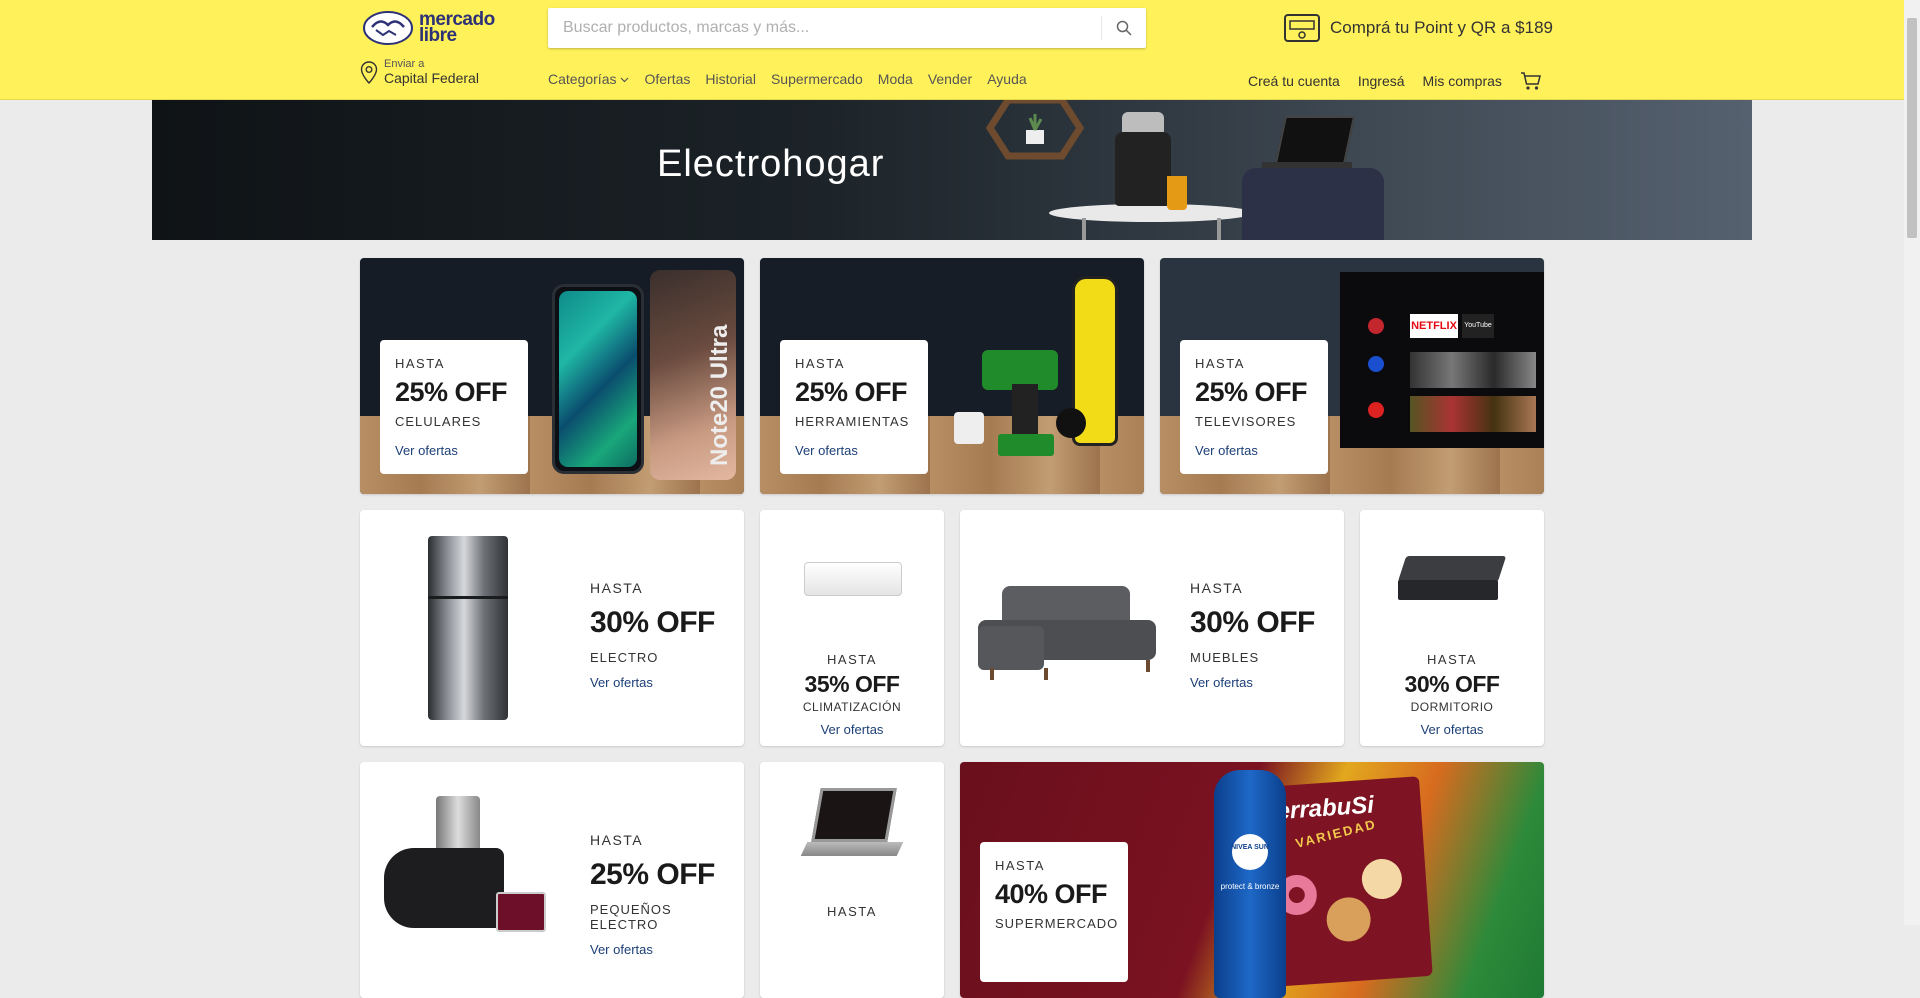 The image size is (1920, 998). What do you see at coordinates (1057, 923) in the screenshot?
I see `offer-category: SUPERMERCADO` at bounding box center [1057, 923].